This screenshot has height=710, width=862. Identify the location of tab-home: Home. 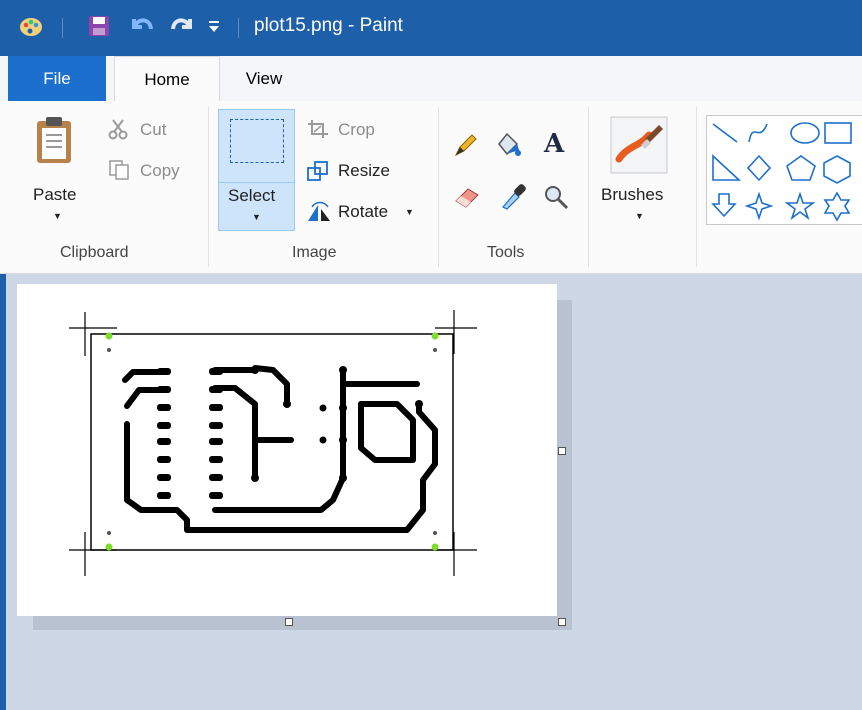
(167, 79).